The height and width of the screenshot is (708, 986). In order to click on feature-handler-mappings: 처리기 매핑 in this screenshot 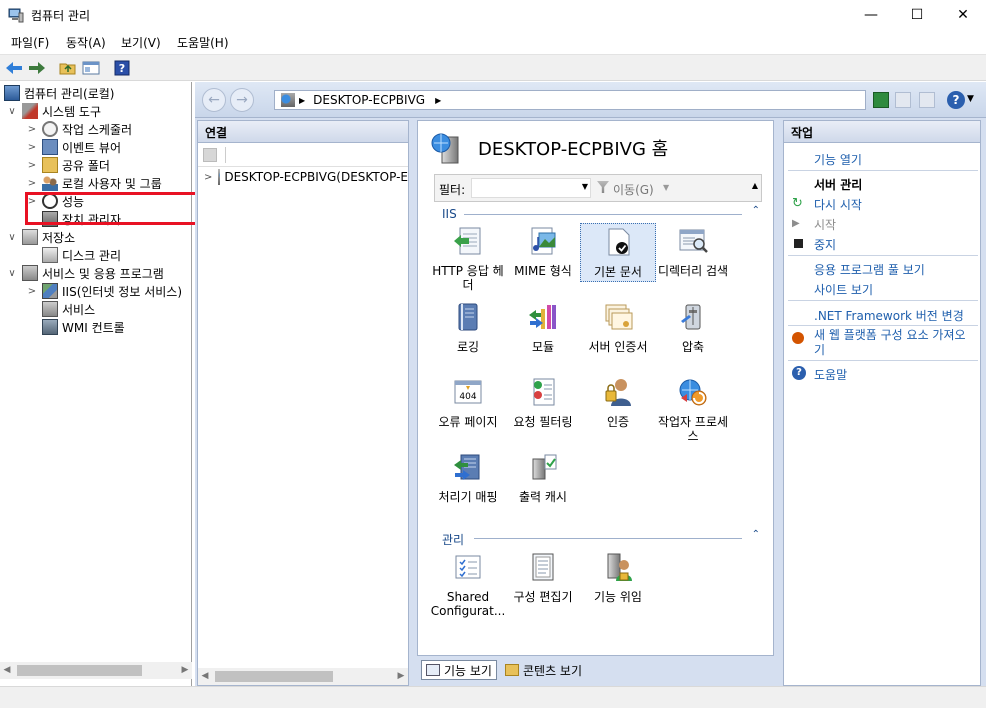, I will do `click(468, 477)`.